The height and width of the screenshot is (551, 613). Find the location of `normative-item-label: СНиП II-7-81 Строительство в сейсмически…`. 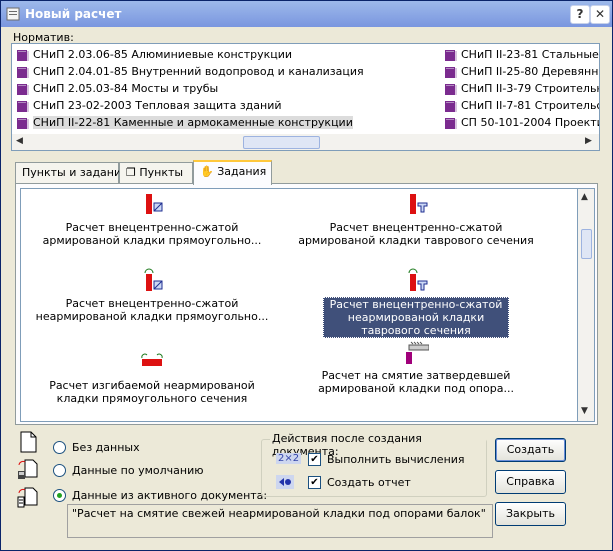

normative-item-label: СНиП II-7-81 Строительство в сейсмически… is located at coordinates (530, 105).